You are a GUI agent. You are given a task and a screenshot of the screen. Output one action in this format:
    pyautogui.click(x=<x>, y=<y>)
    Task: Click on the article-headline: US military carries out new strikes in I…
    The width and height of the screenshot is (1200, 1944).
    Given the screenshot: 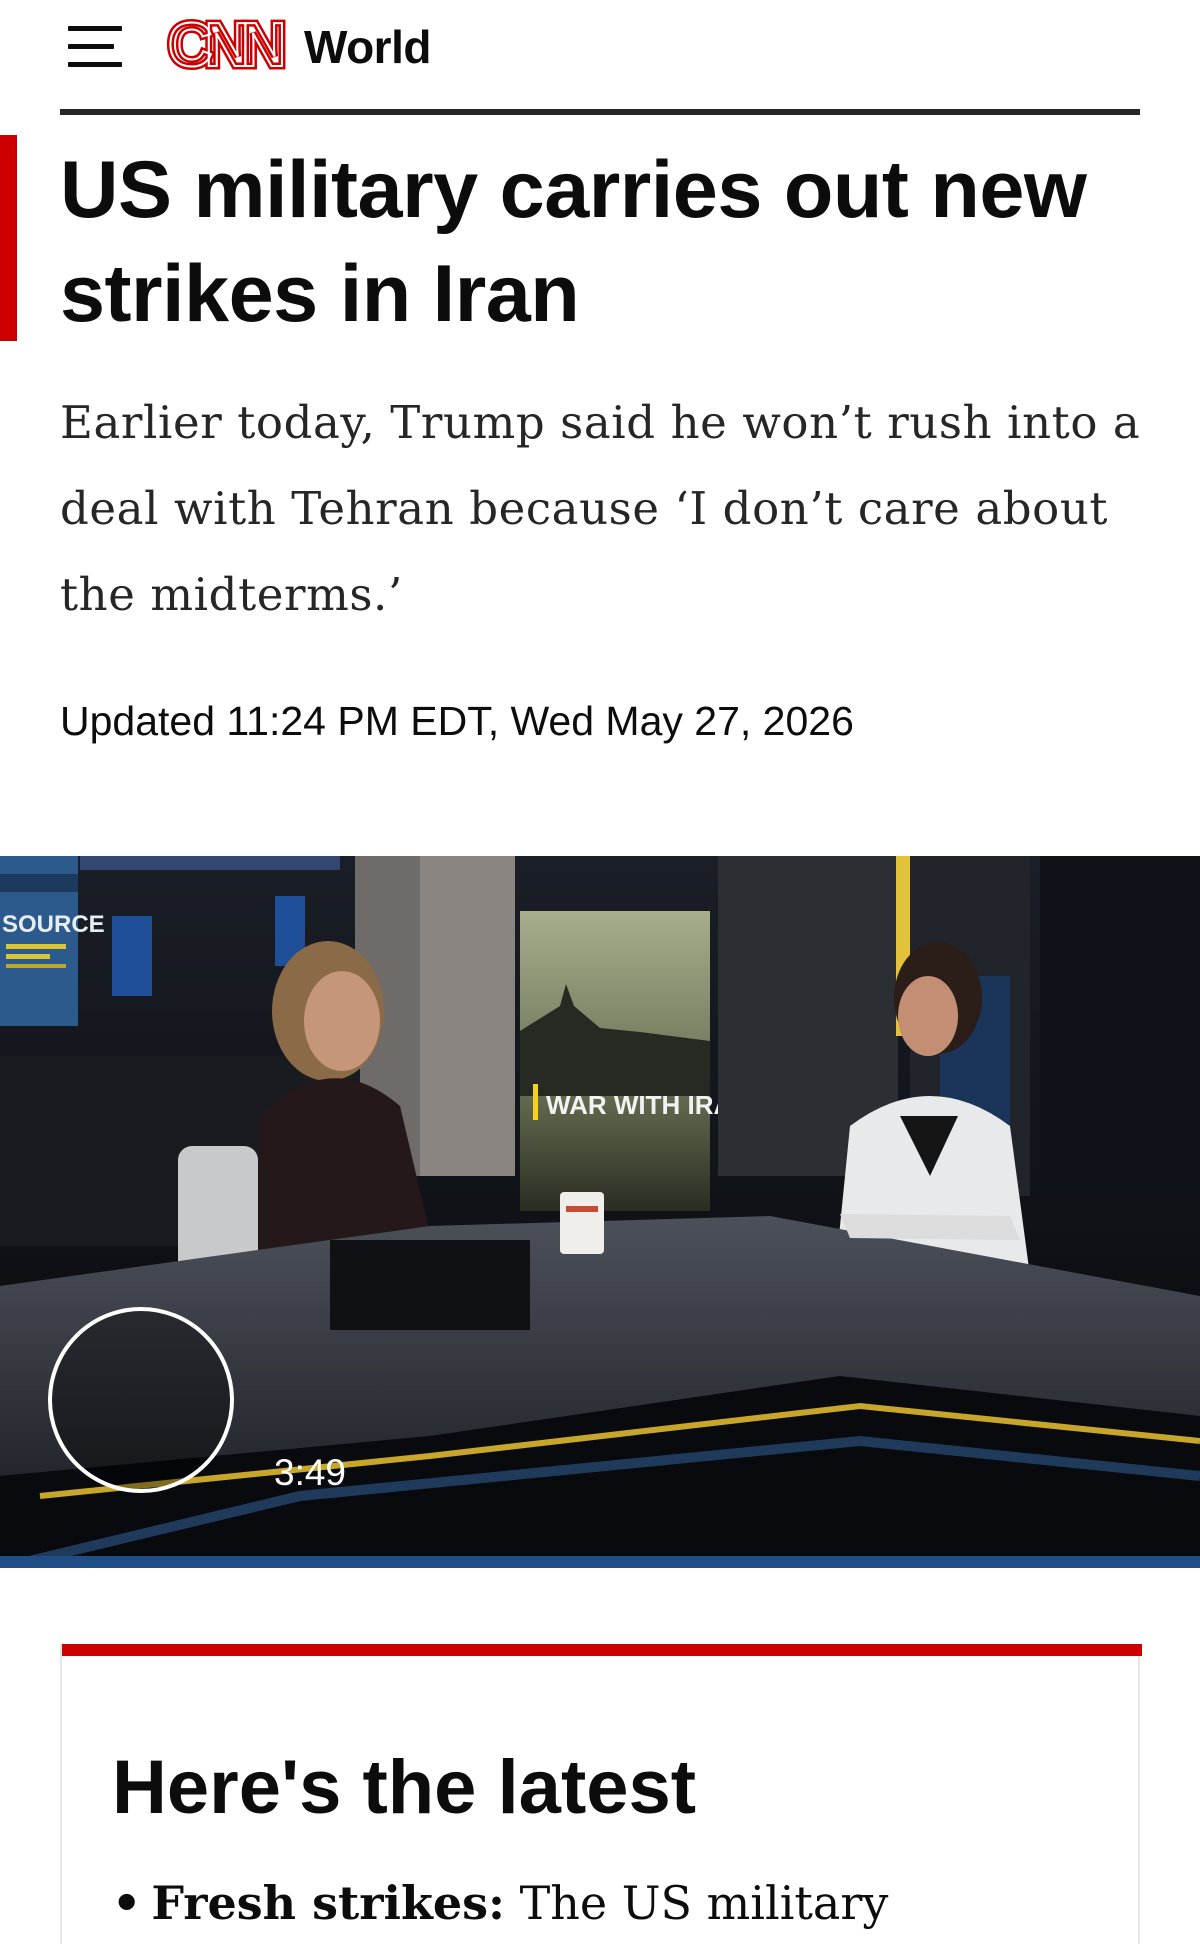 What is the action you would take?
    pyautogui.click(x=573, y=242)
    